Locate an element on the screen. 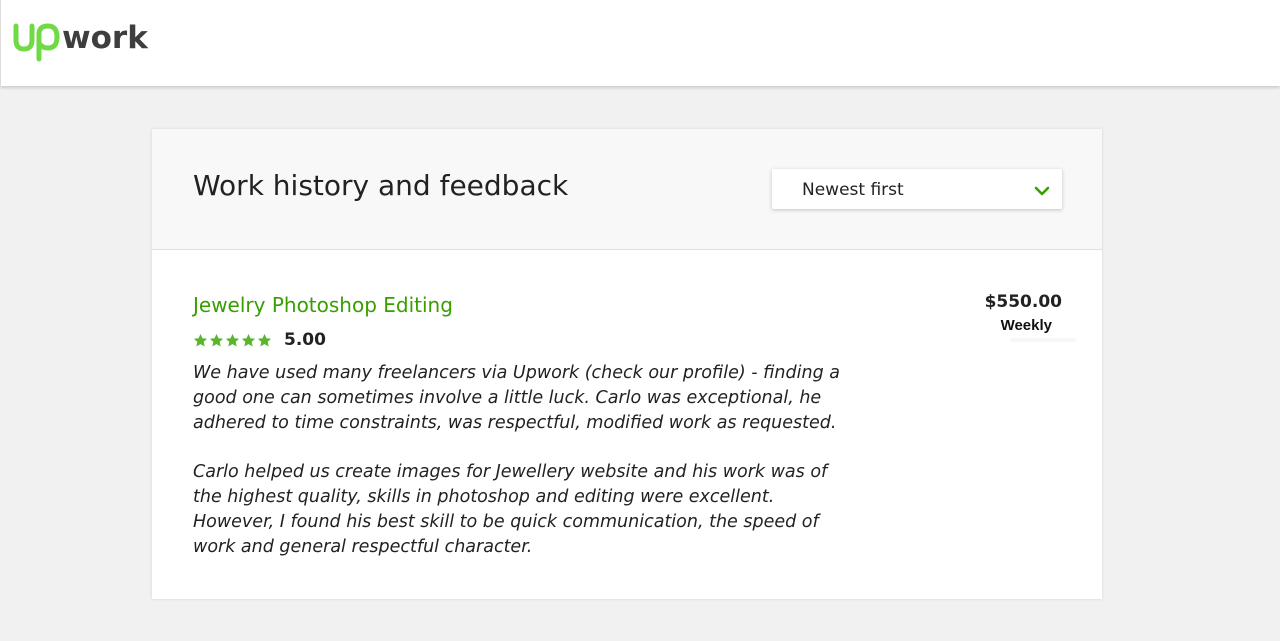  upwork-logo: work is located at coordinates (82, 40).